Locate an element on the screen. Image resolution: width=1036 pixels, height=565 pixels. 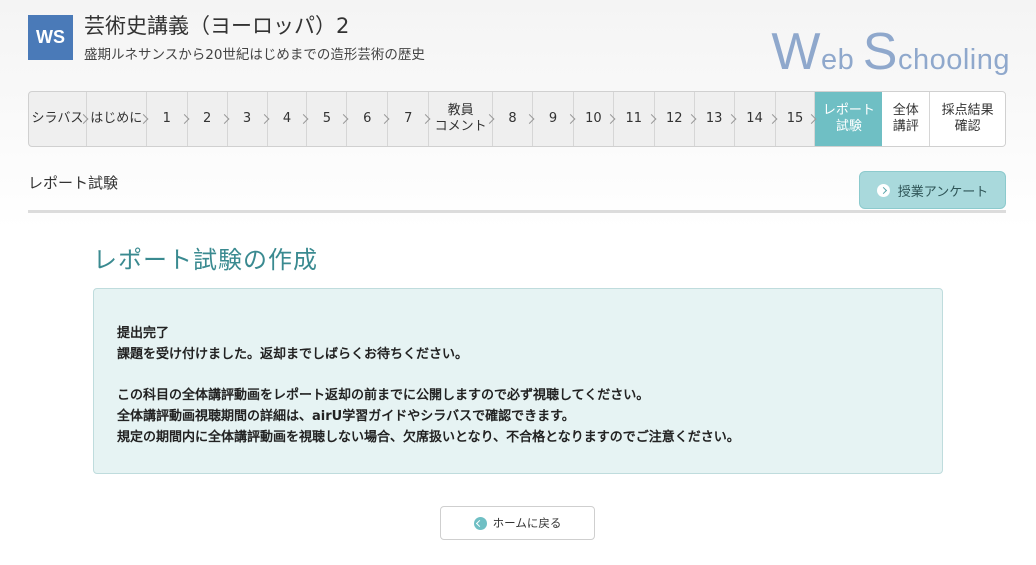
notice-message: 課題を受け付けました。返却までしばらくお待ちください。 is located at coordinates (293, 354).